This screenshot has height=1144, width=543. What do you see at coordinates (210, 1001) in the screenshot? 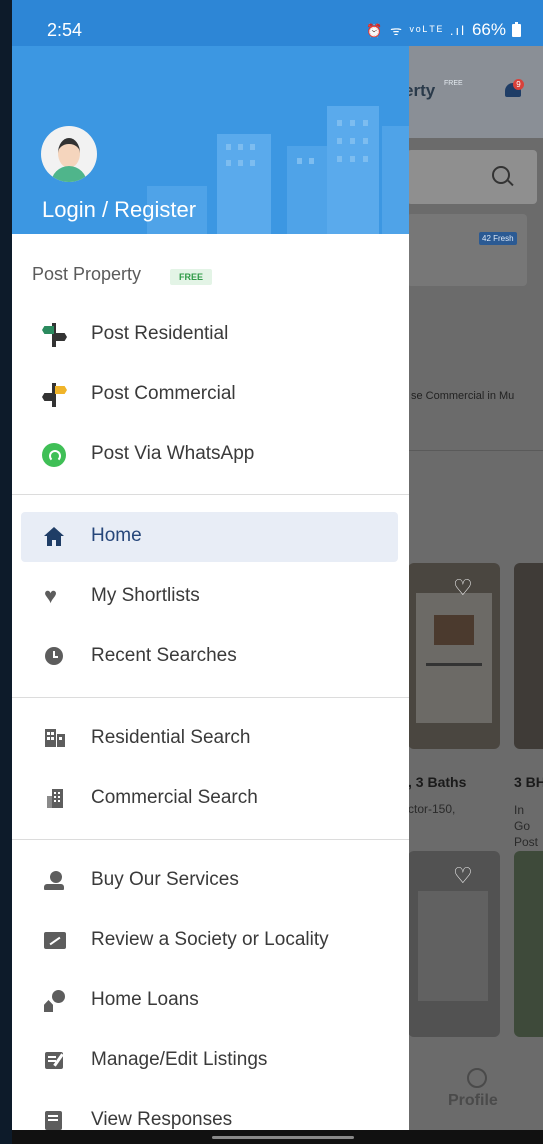
I see `menu-item-home-loans: Home Loans` at bounding box center [210, 1001].